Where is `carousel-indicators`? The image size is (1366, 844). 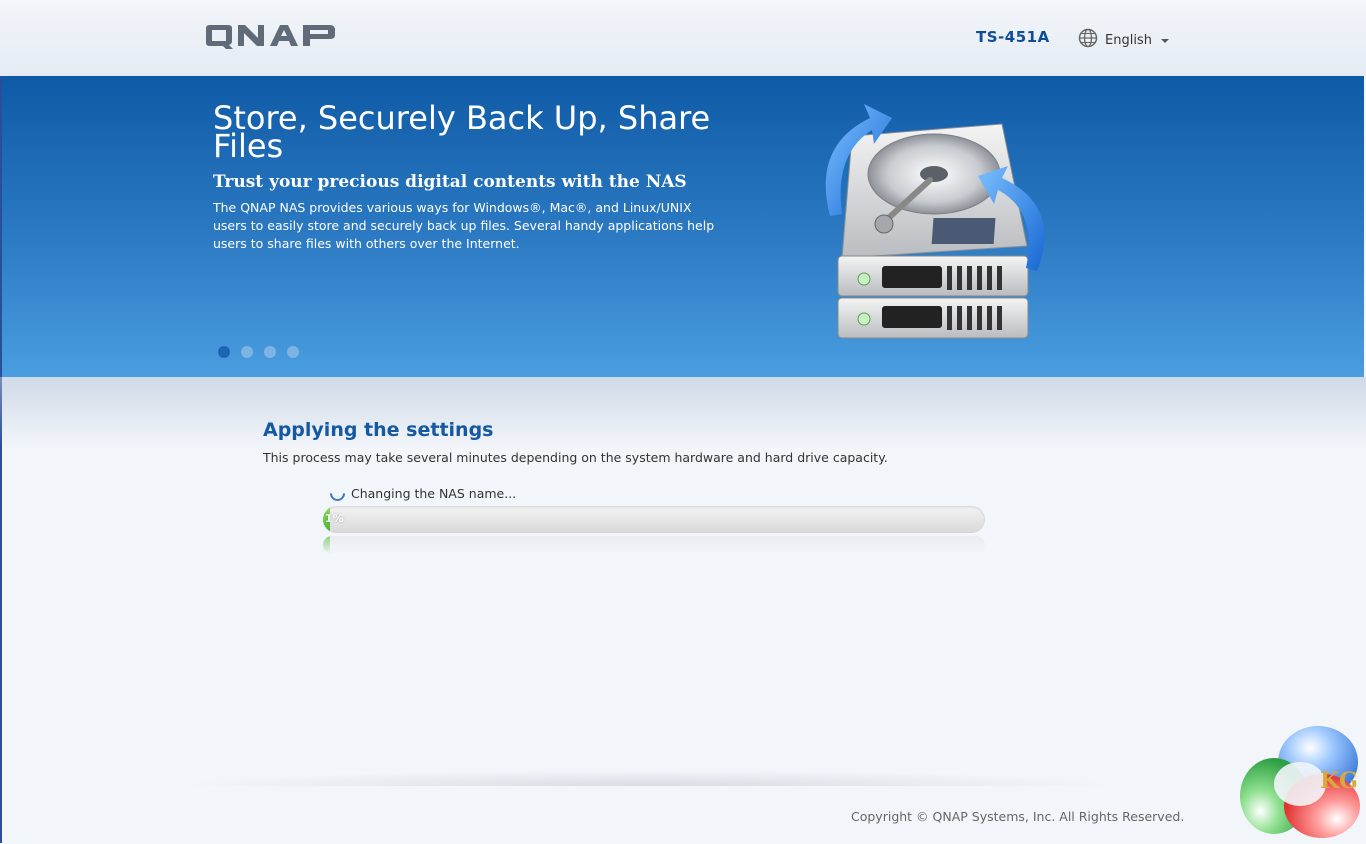 carousel-indicators is located at coordinates (258, 352).